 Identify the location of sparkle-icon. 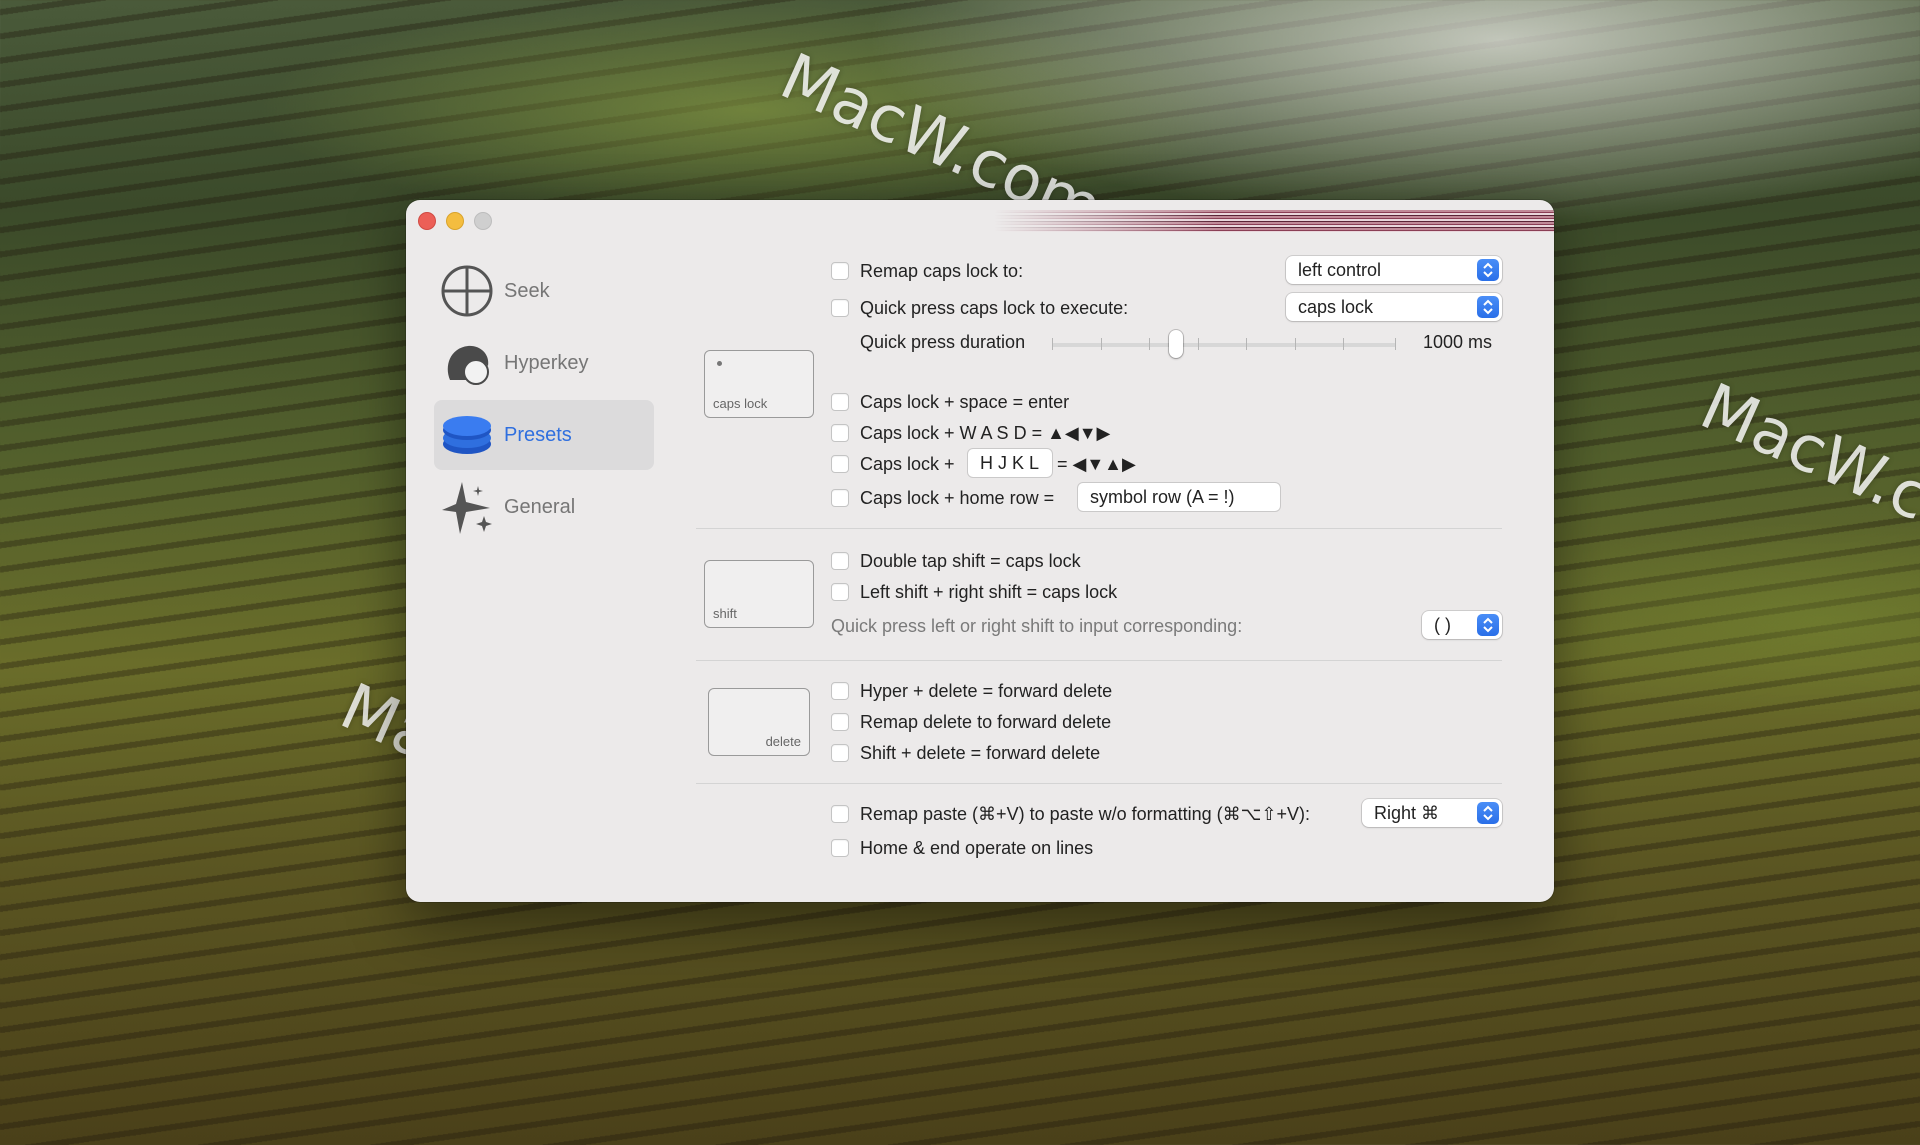
(467, 508).